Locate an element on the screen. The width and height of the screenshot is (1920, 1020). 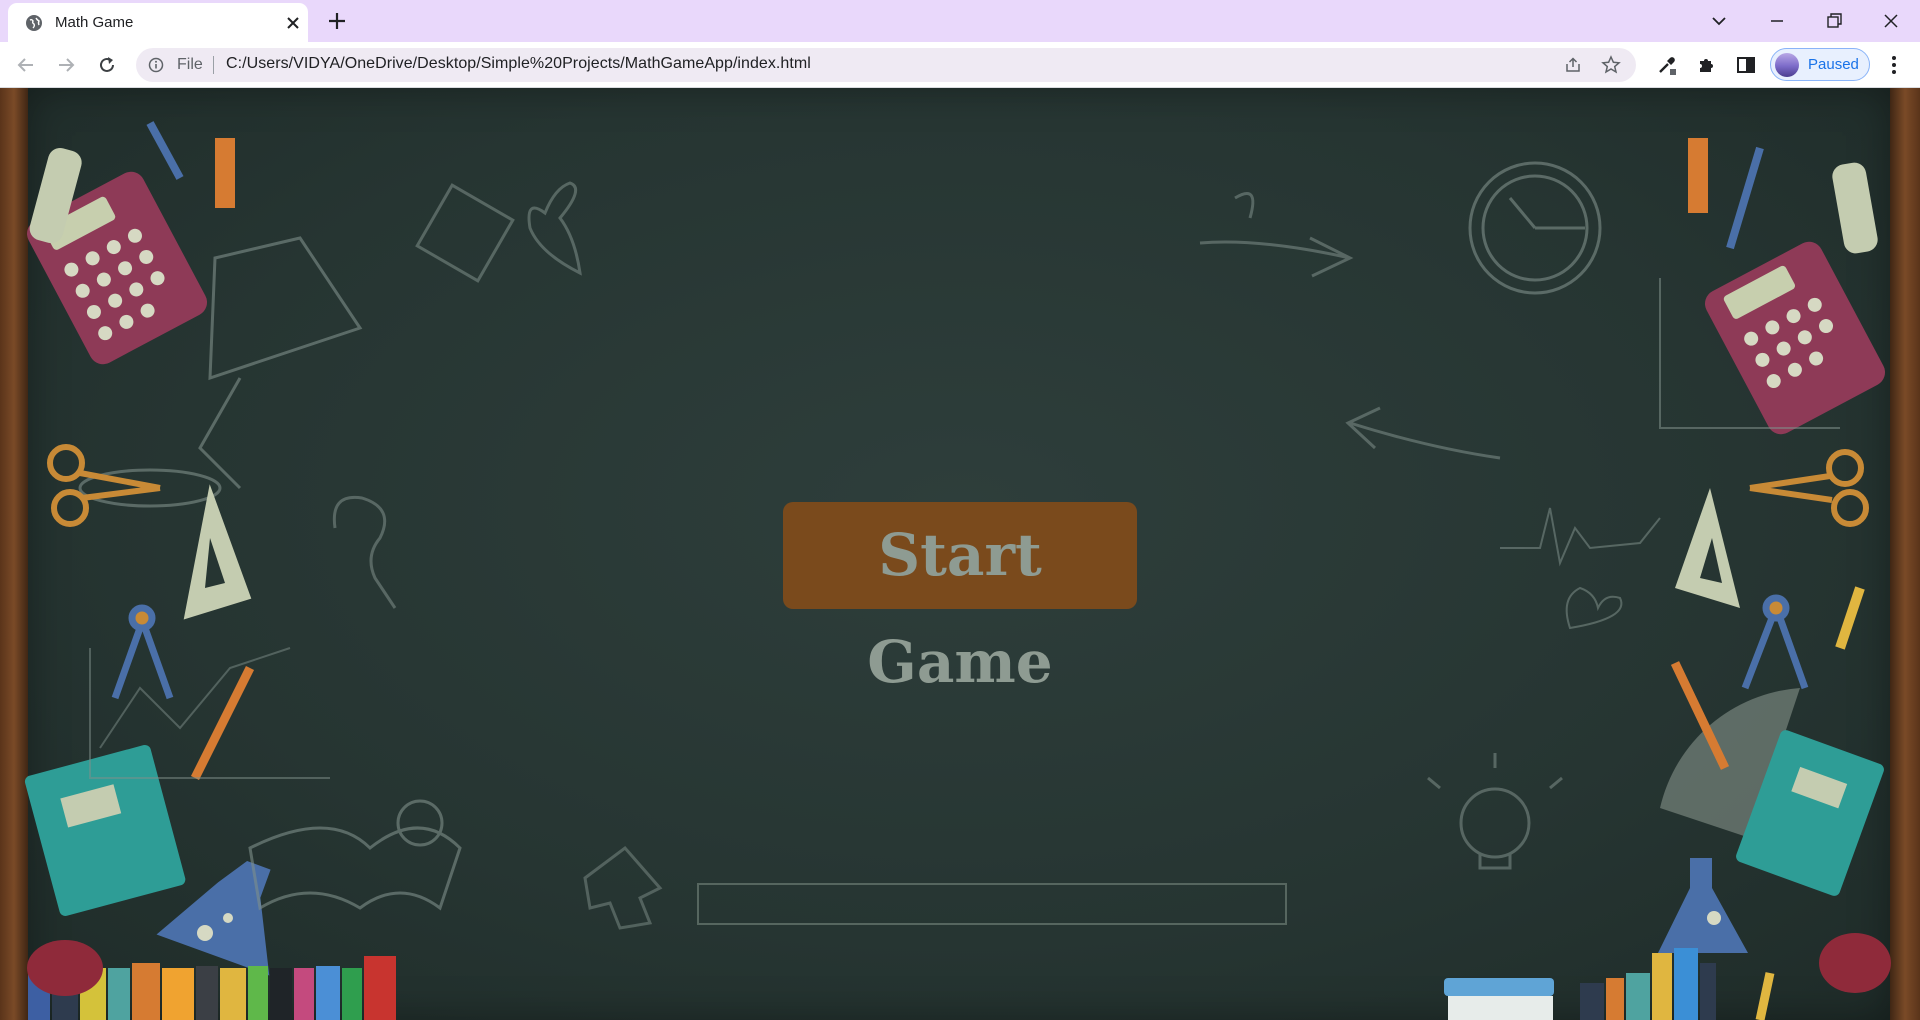
scissors-icon-right is located at coordinates (1809, 488).